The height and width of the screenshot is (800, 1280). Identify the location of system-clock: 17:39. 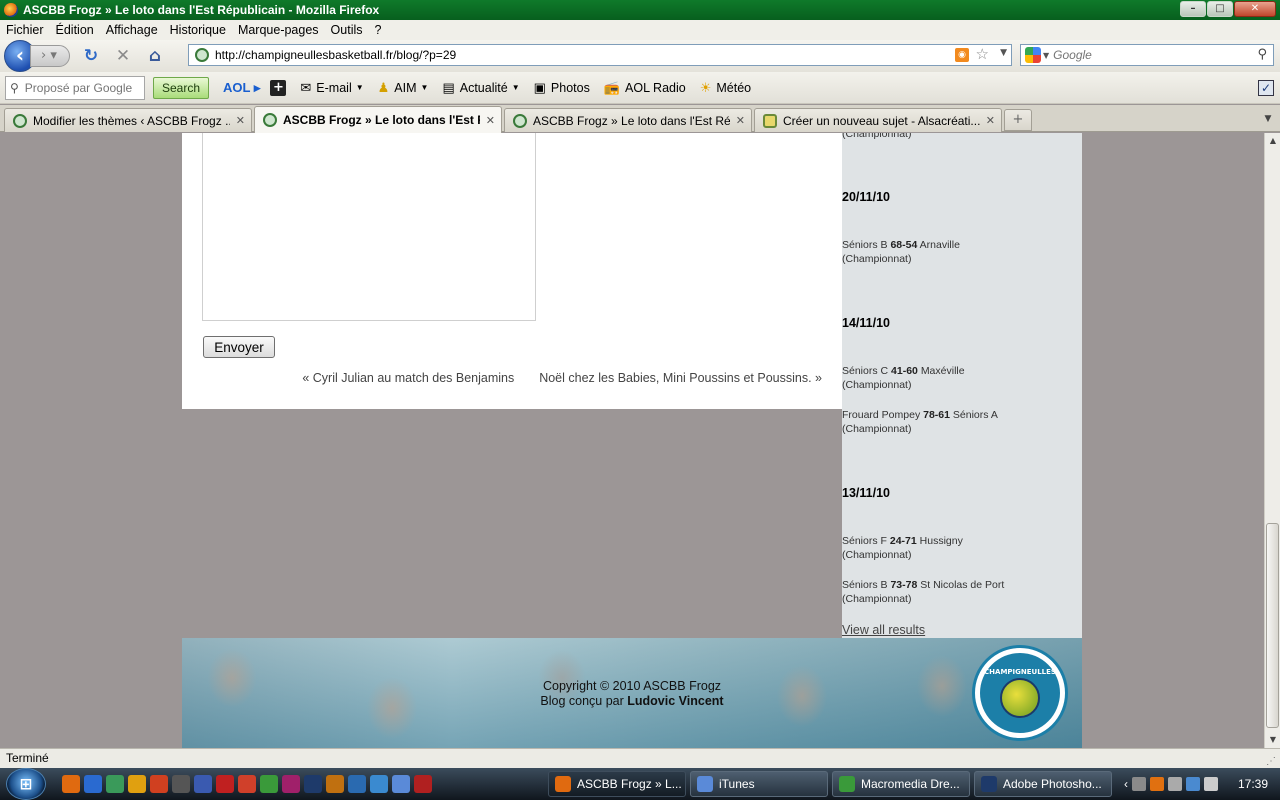
(1253, 784).